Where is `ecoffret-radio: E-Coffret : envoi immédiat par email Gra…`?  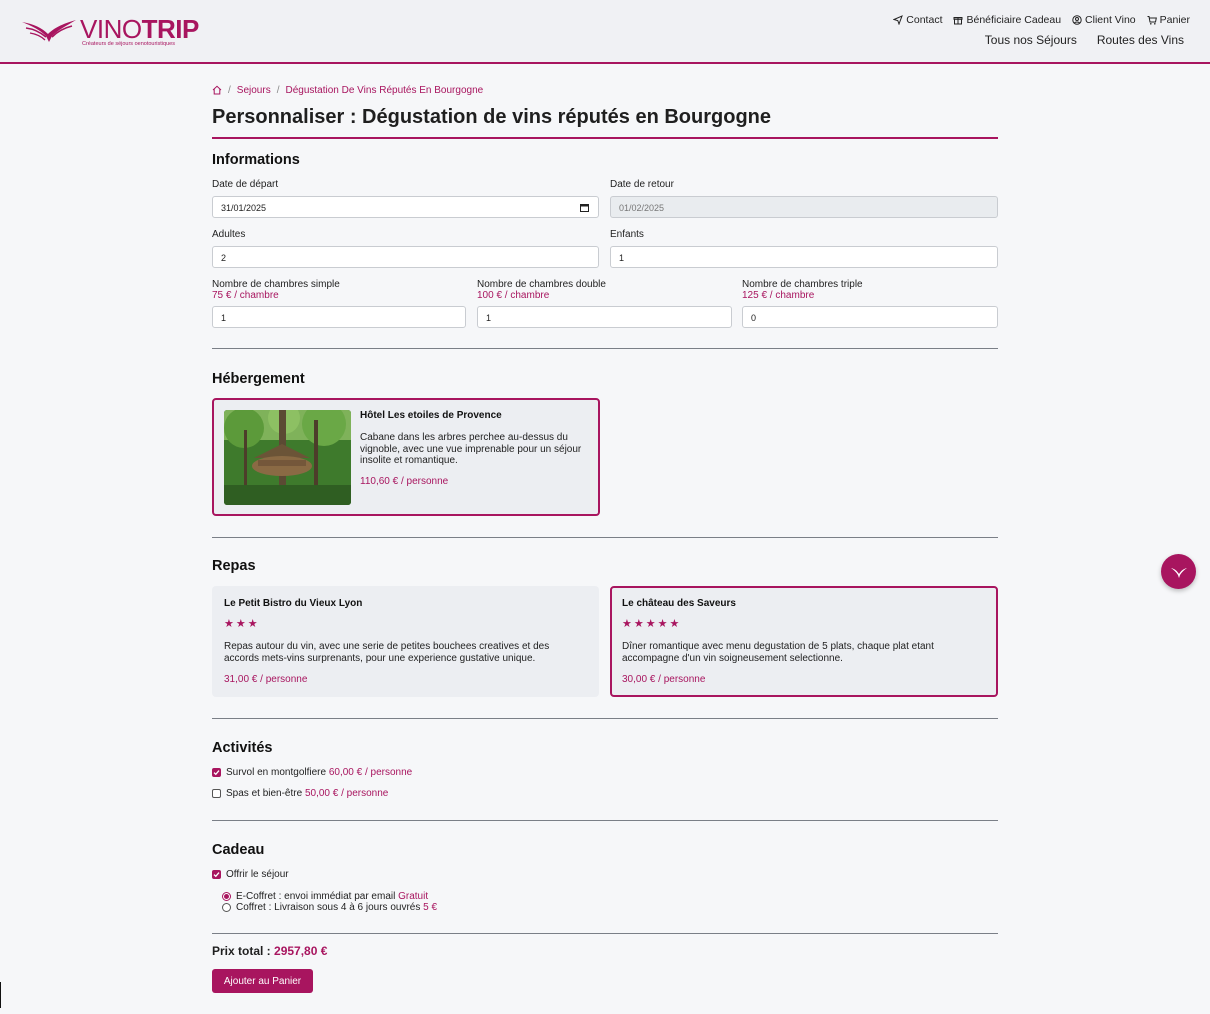
ecoffret-radio: E-Coffret : envoi immédiat par email Gra… is located at coordinates (325, 896).